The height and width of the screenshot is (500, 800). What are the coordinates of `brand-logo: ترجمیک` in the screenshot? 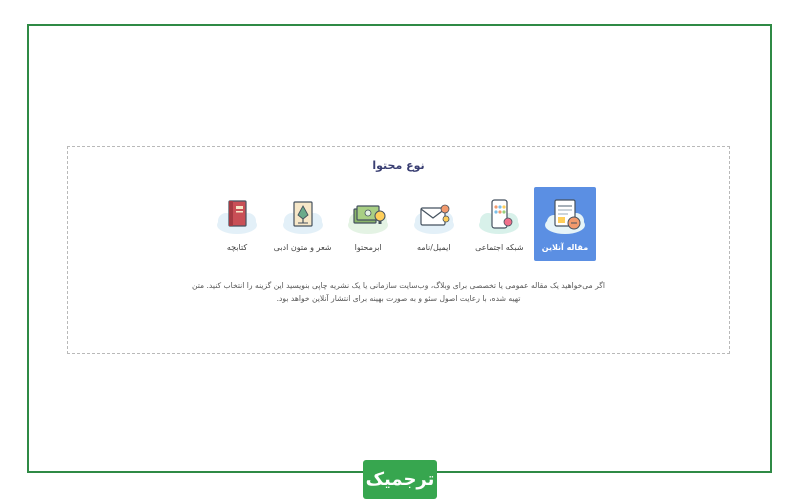 It's located at (400, 479).